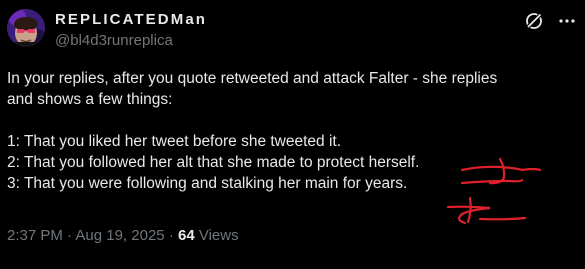 Image resolution: width=585 pixels, height=269 pixels. Describe the element at coordinates (131, 19) in the screenshot. I see `author-display-name: REPLICATEDMan` at that location.